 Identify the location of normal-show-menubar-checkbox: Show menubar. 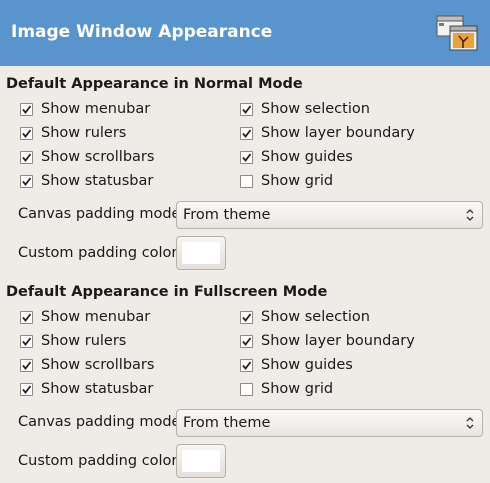
(85, 109).